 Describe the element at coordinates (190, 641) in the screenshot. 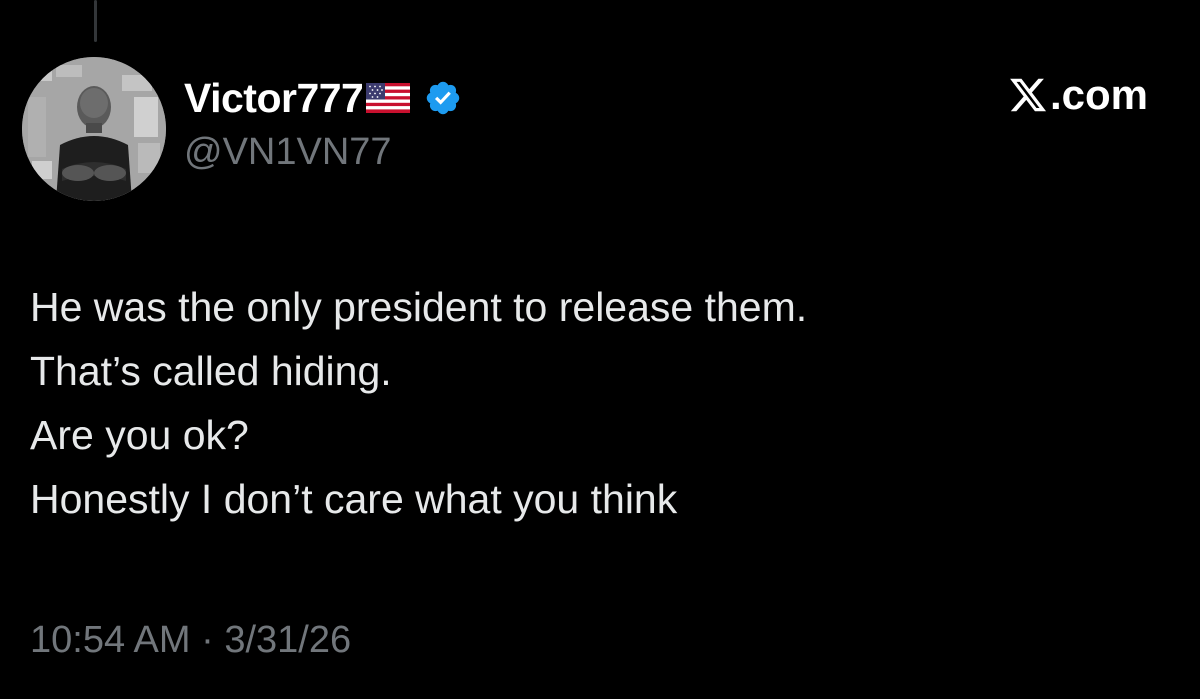

I see `tweet-timestamp: 10:54 AM · 3/31/26` at that location.